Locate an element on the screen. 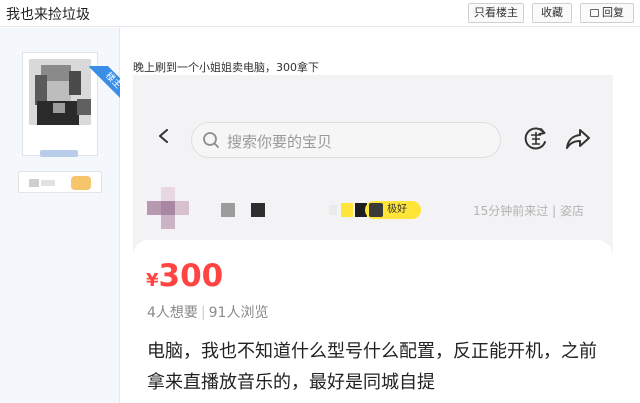 The width and height of the screenshot is (640, 403). reply-label: 回复 is located at coordinates (613, 12).